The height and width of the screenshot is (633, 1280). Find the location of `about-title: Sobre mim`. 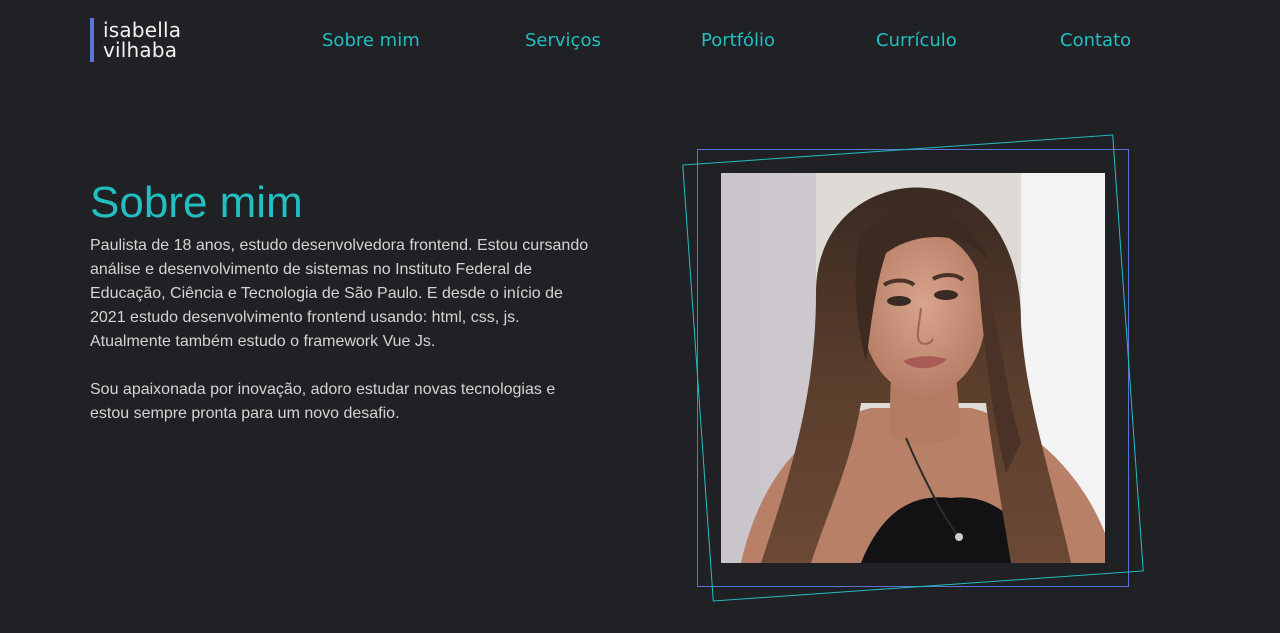

about-title: Sobre mim is located at coordinates (196, 202).